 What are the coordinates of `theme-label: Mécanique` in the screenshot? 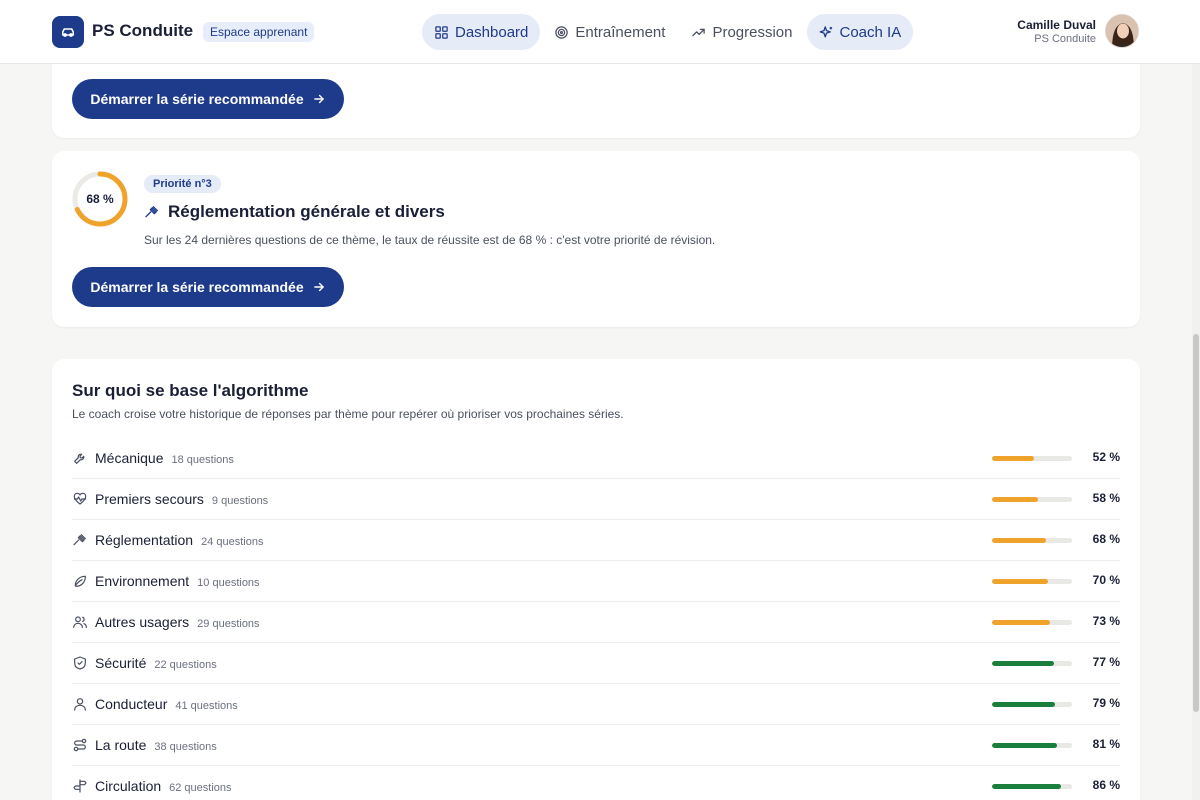 It's located at (129, 458).